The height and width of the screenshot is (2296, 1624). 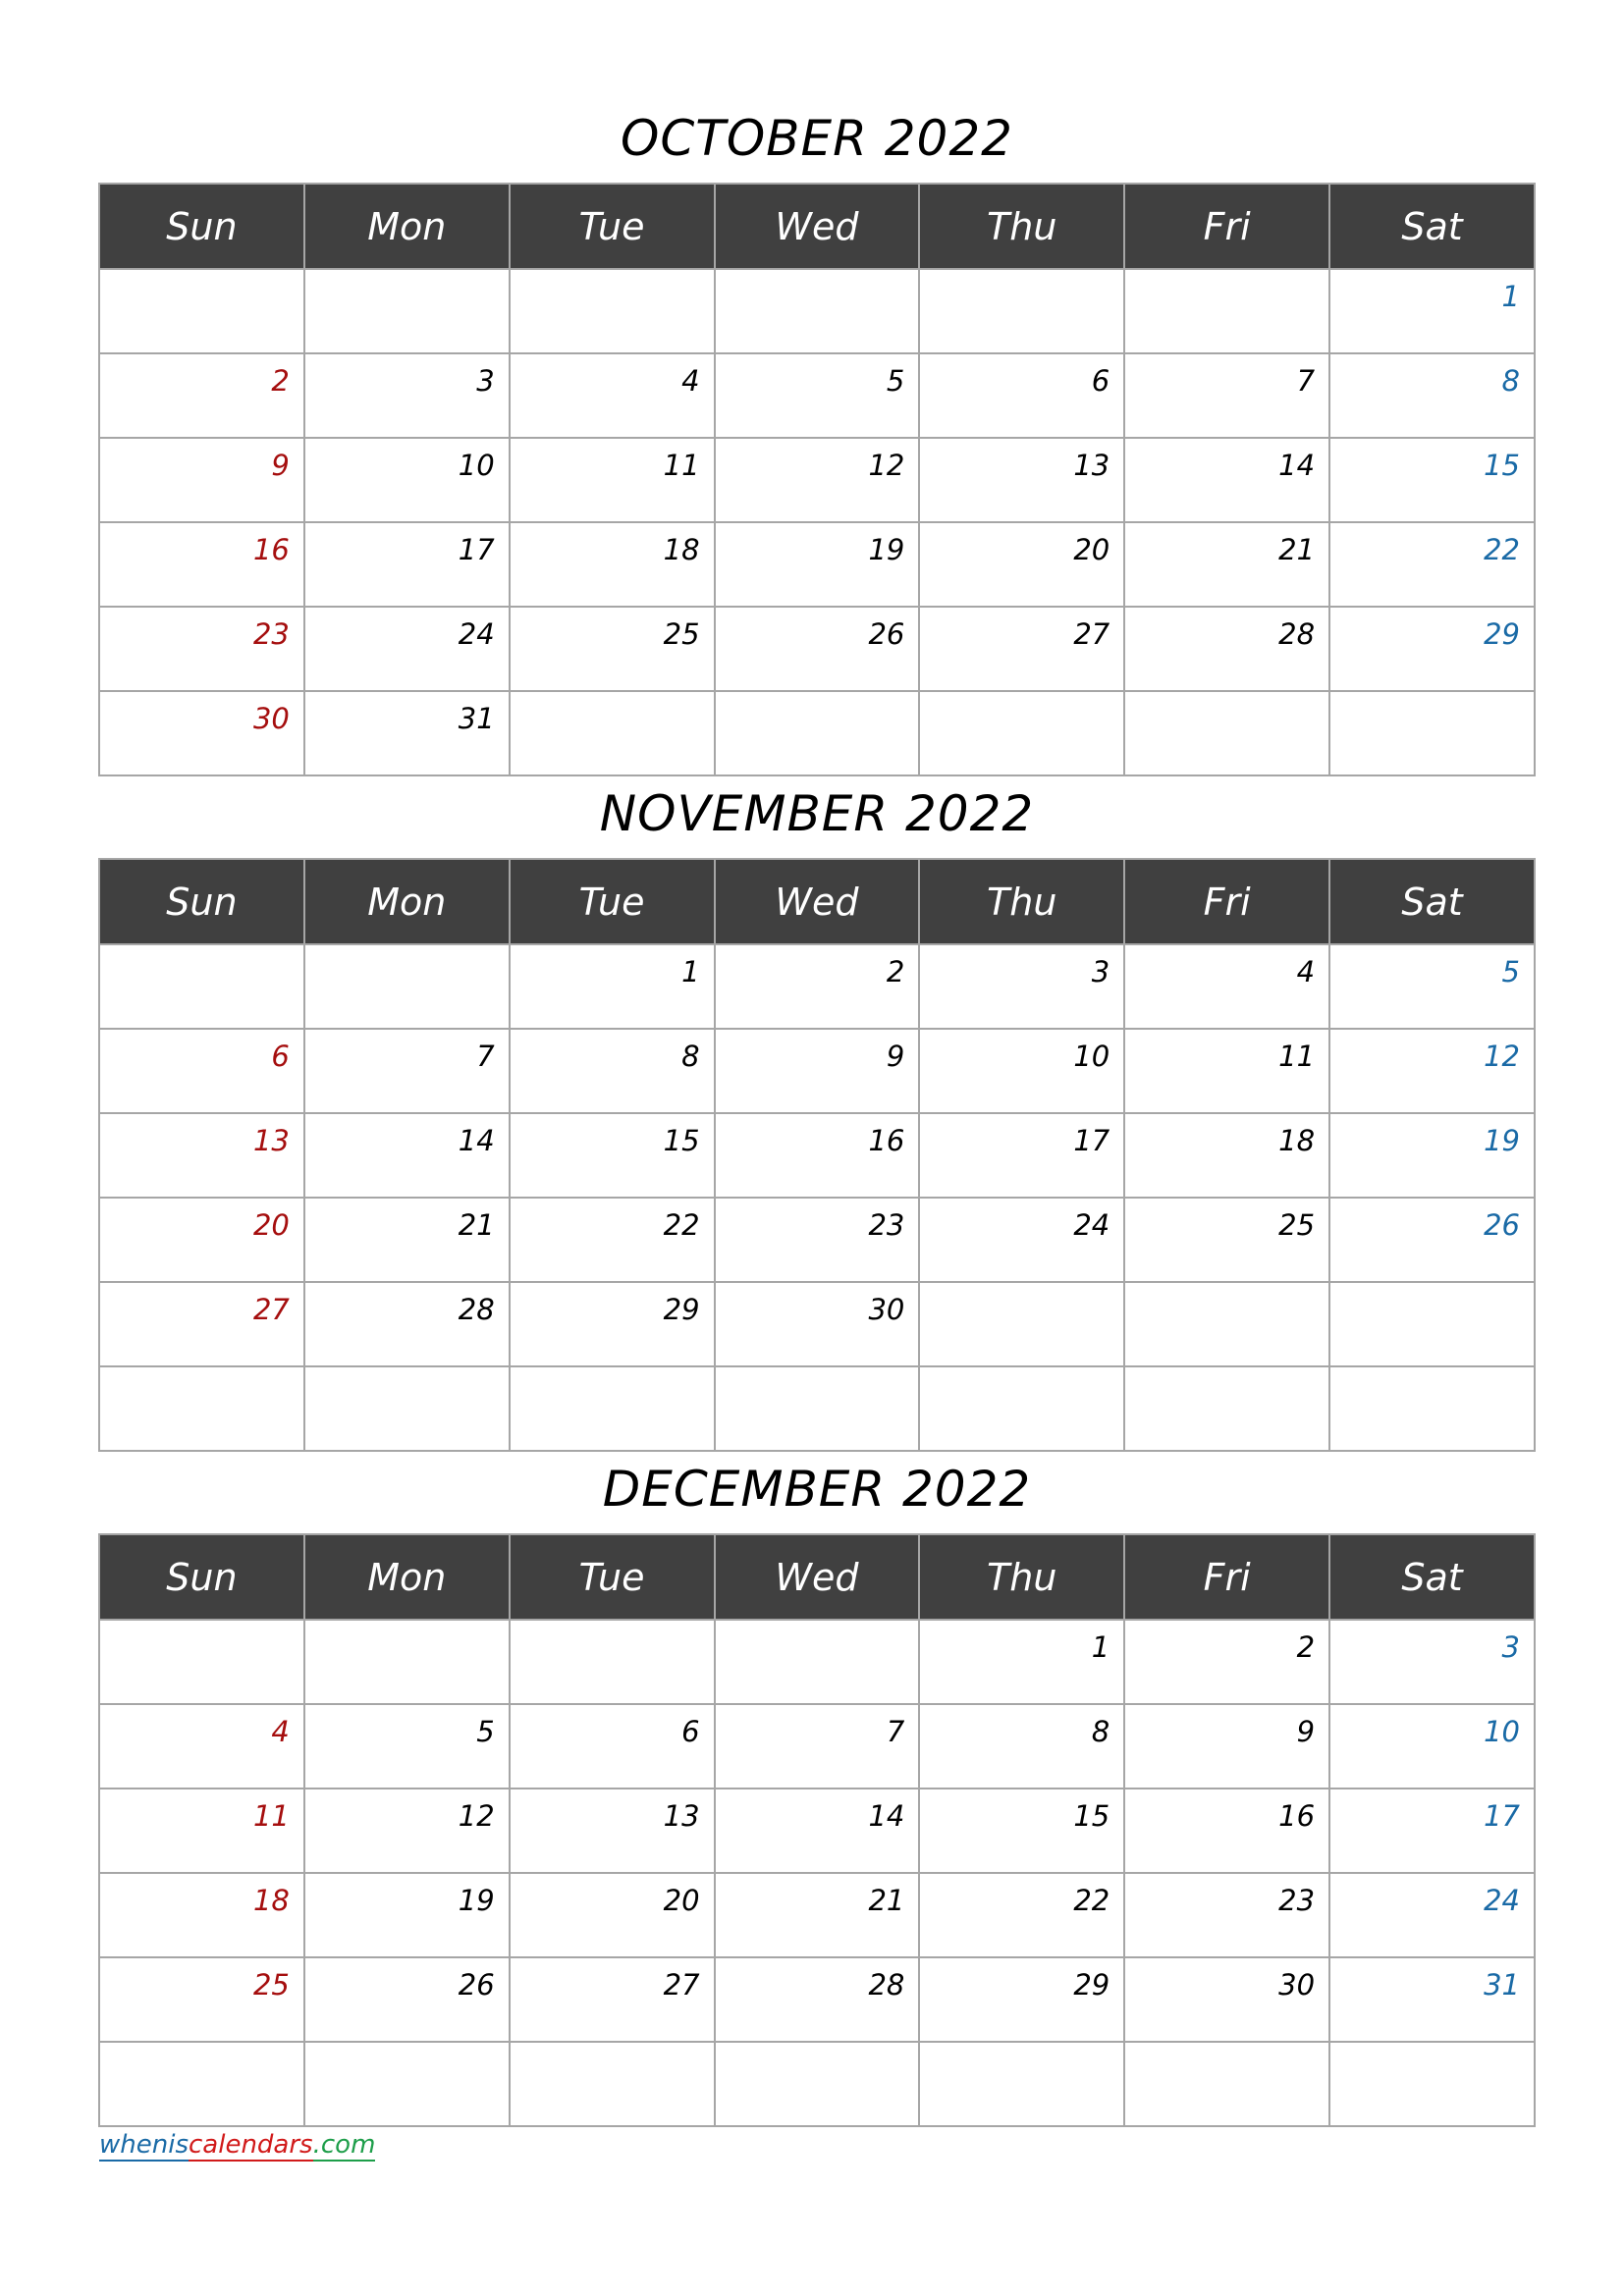 What do you see at coordinates (476, 1310) in the screenshot?
I see `day-number: 28` at bounding box center [476, 1310].